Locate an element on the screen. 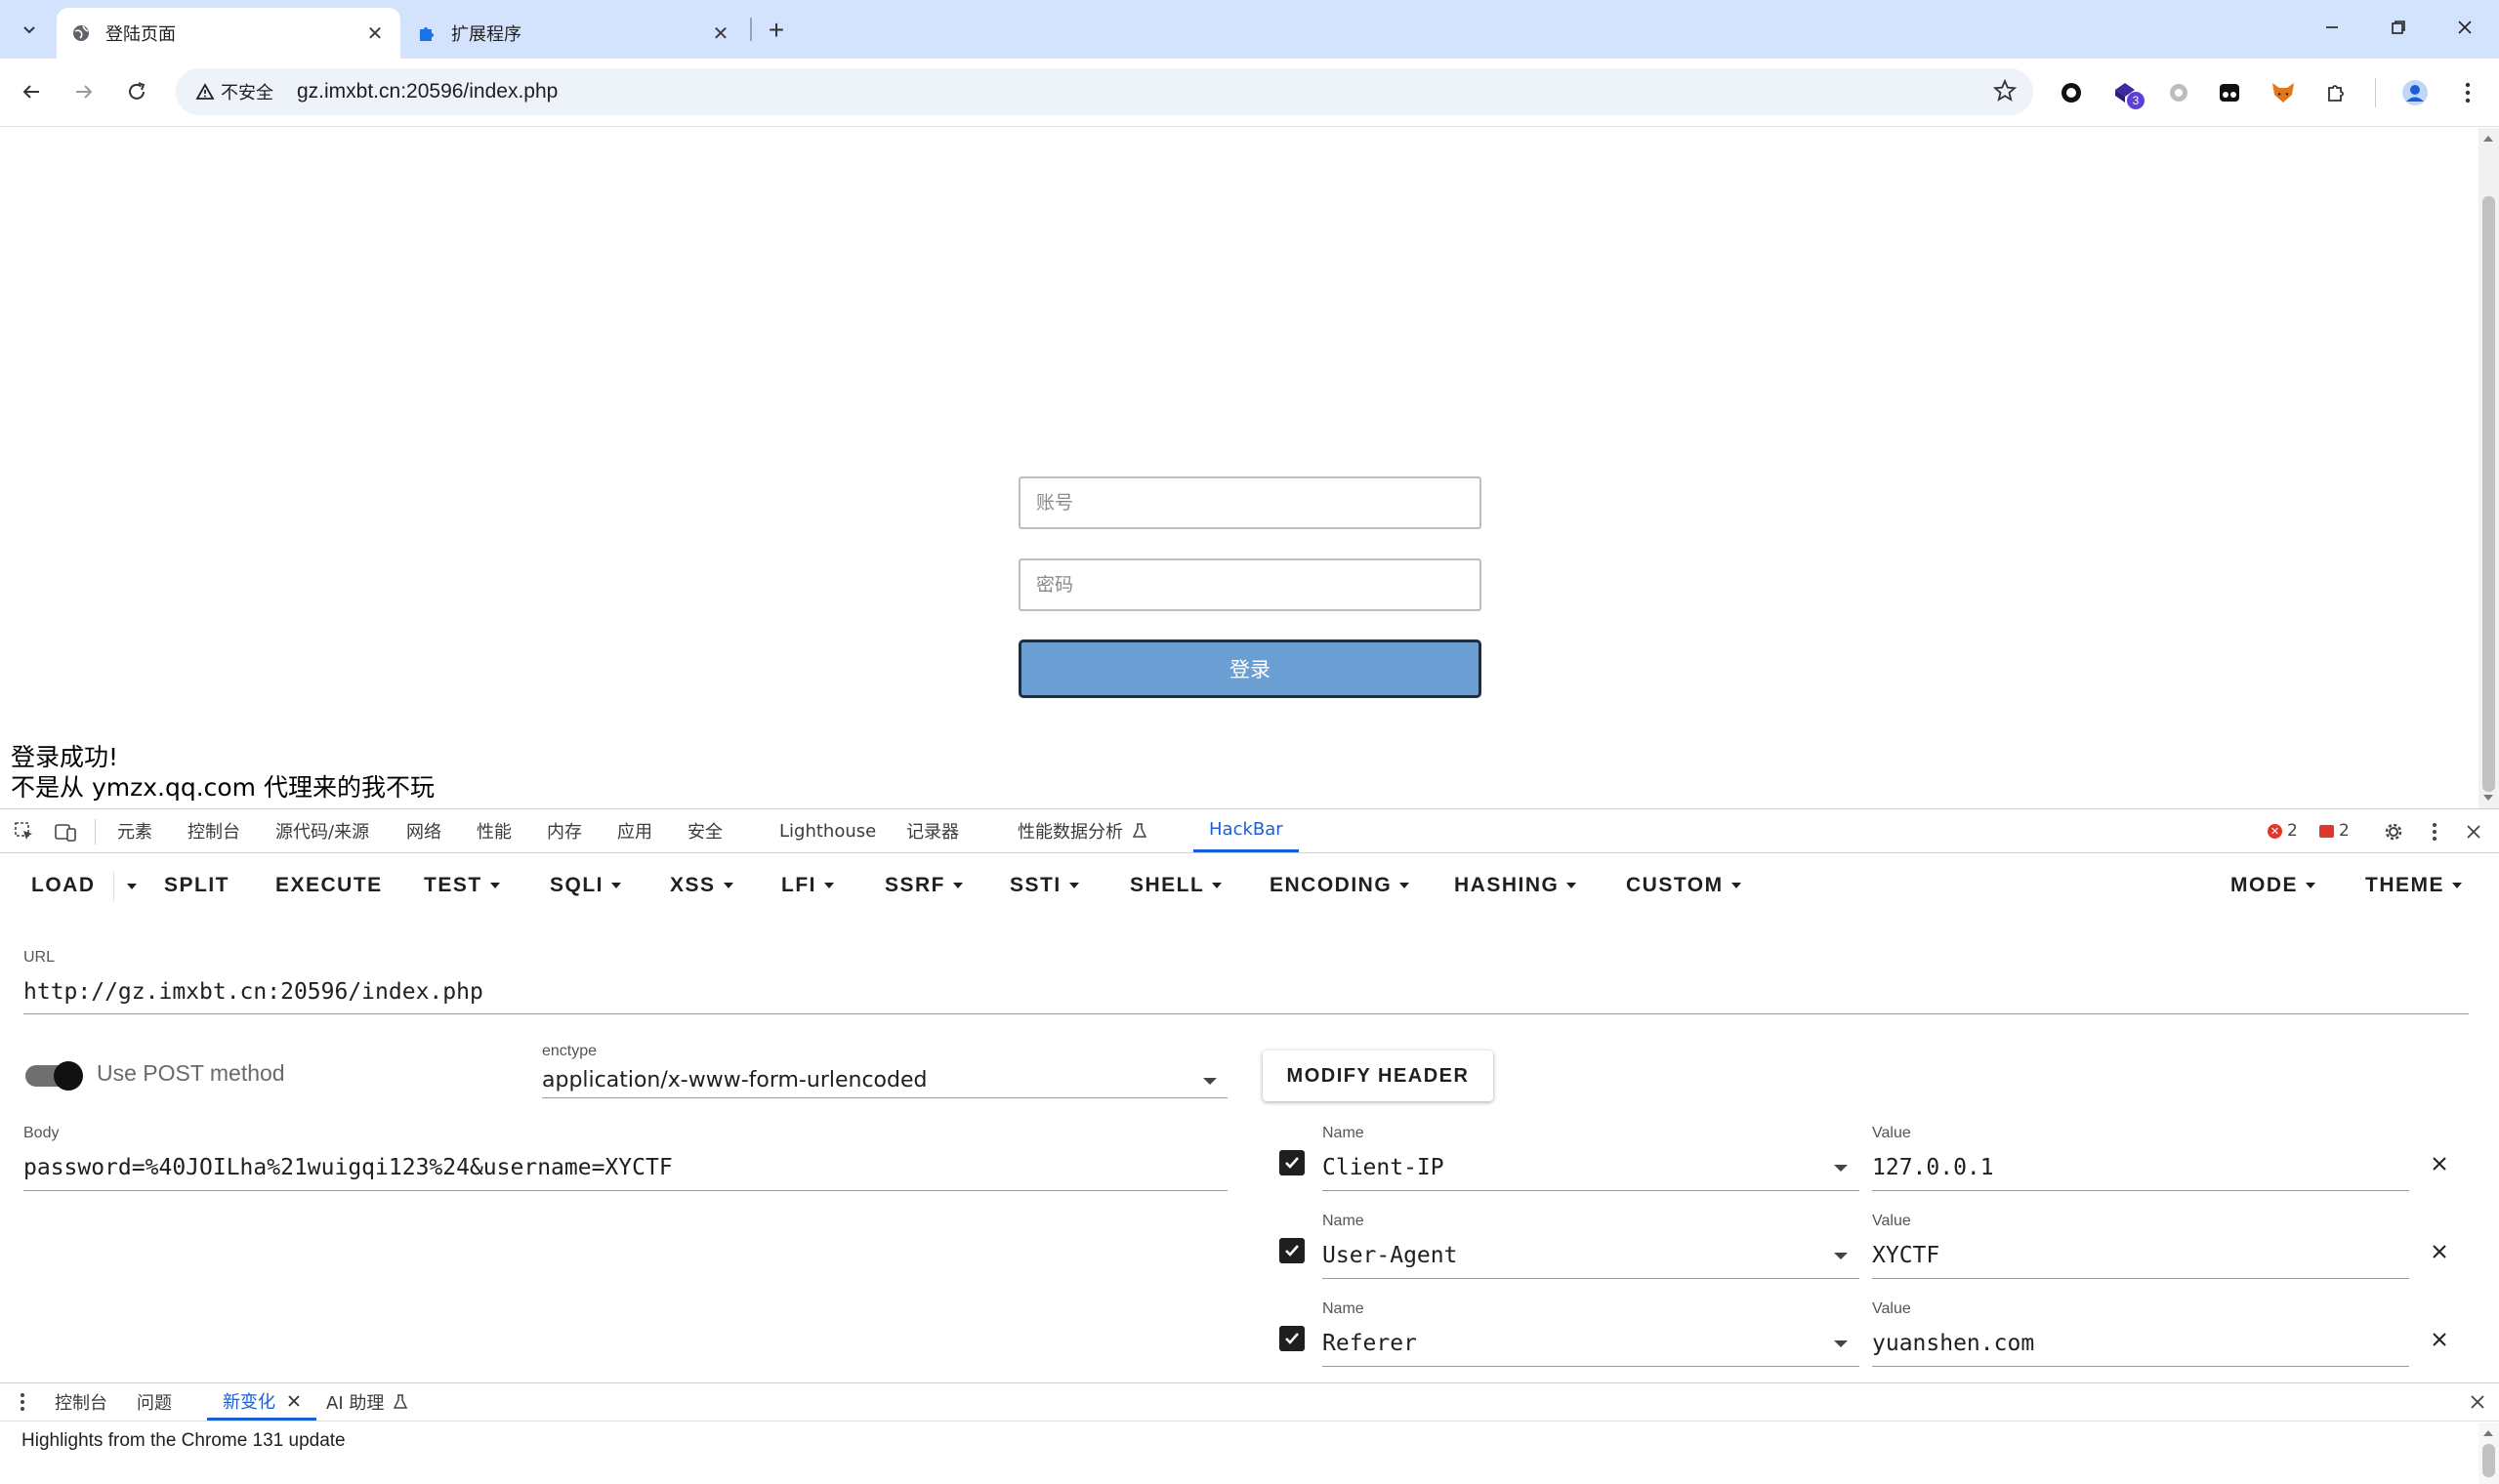 Image resolution: width=2499 pixels, height=1484 pixels. forward-button is located at coordinates (84, 92).